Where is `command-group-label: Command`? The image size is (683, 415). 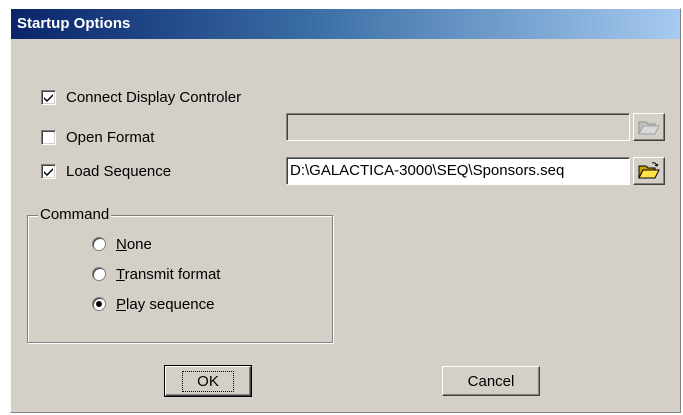
command-group-label: Command is located at coordinates (75, 214).